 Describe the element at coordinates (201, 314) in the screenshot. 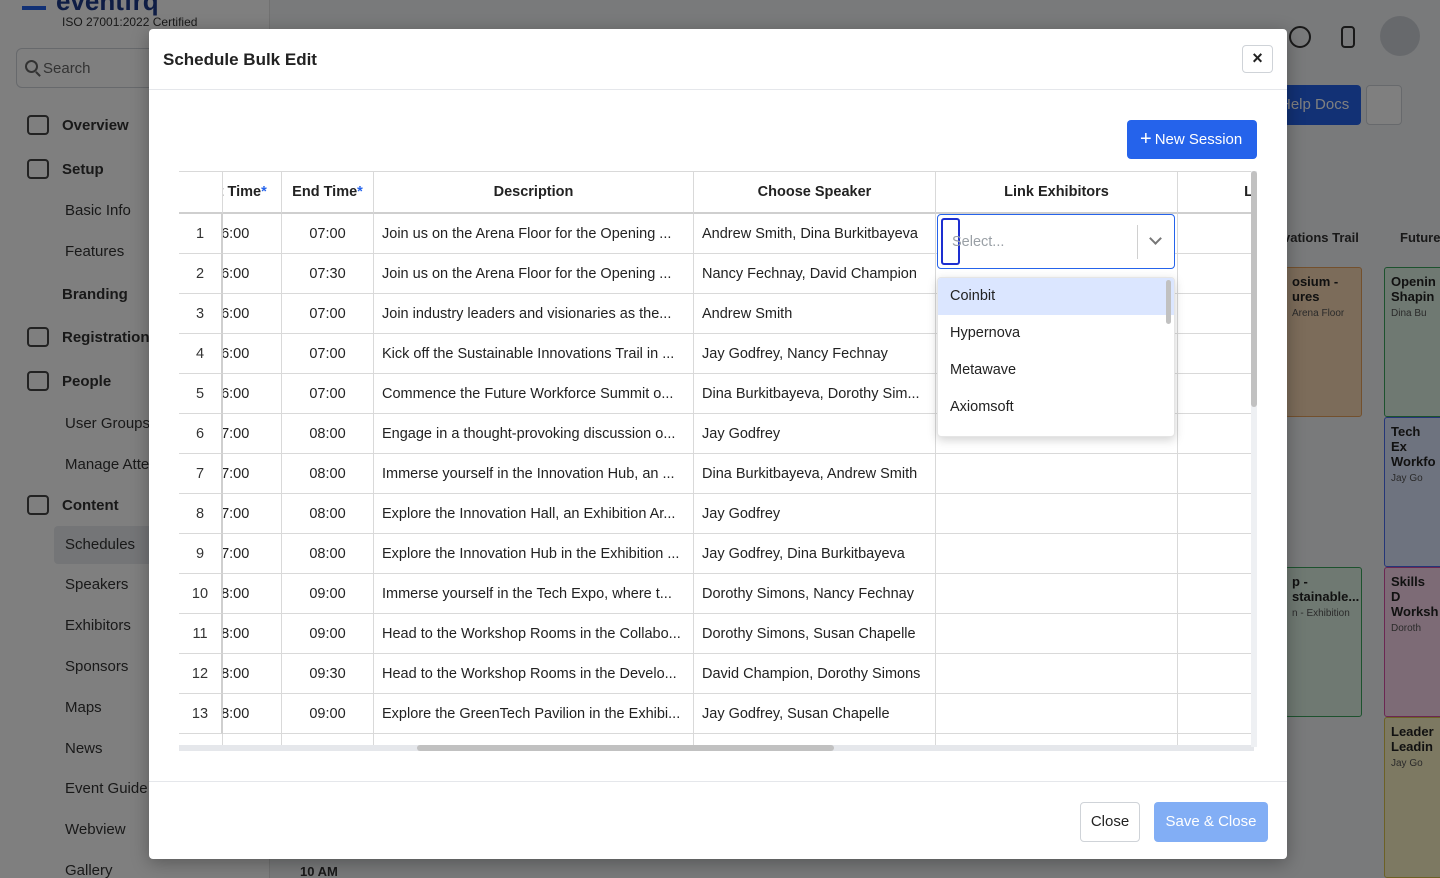

I see `row-number: 3` at that location.